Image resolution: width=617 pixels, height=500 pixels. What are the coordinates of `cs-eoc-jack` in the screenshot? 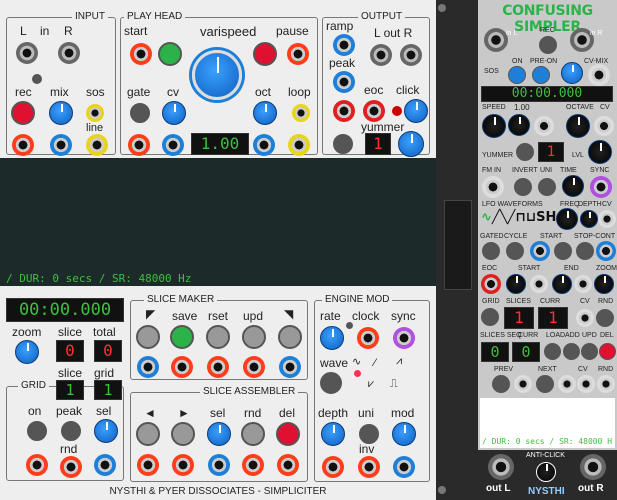 It's located at (491, 284).